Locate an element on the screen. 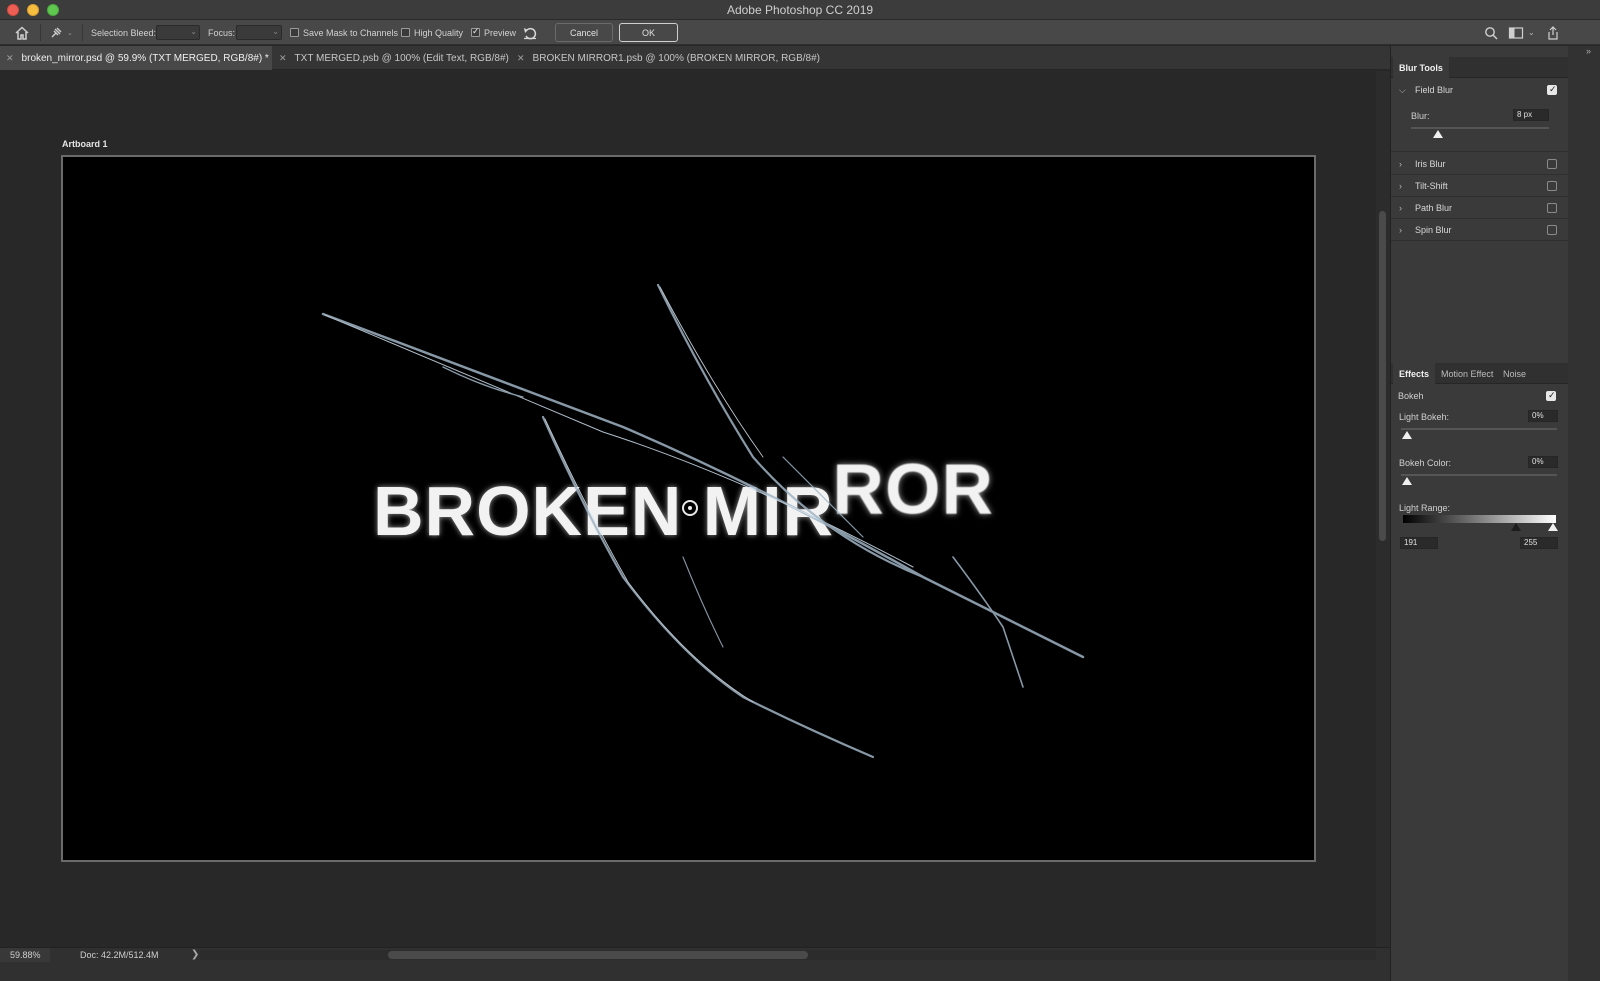 The width and height of the screenshot is (1600, 981). ok-button: OK is located at coordinates (648, 32).